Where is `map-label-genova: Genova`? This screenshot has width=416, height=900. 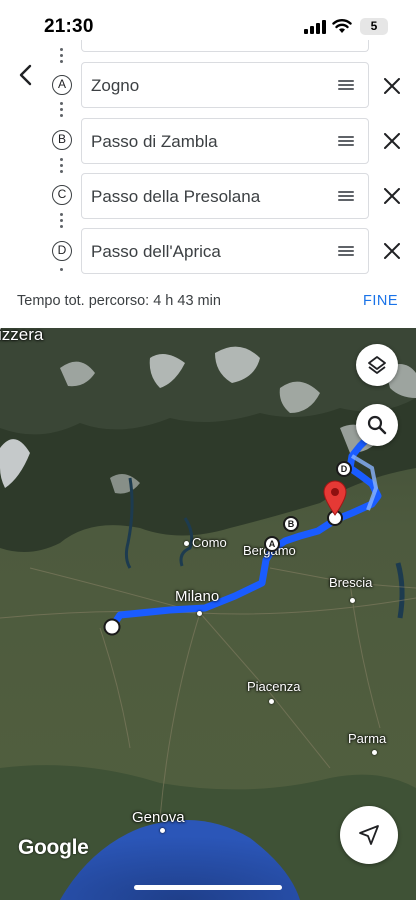 map-label-genova: Genova is located at coordinates (158, 817).